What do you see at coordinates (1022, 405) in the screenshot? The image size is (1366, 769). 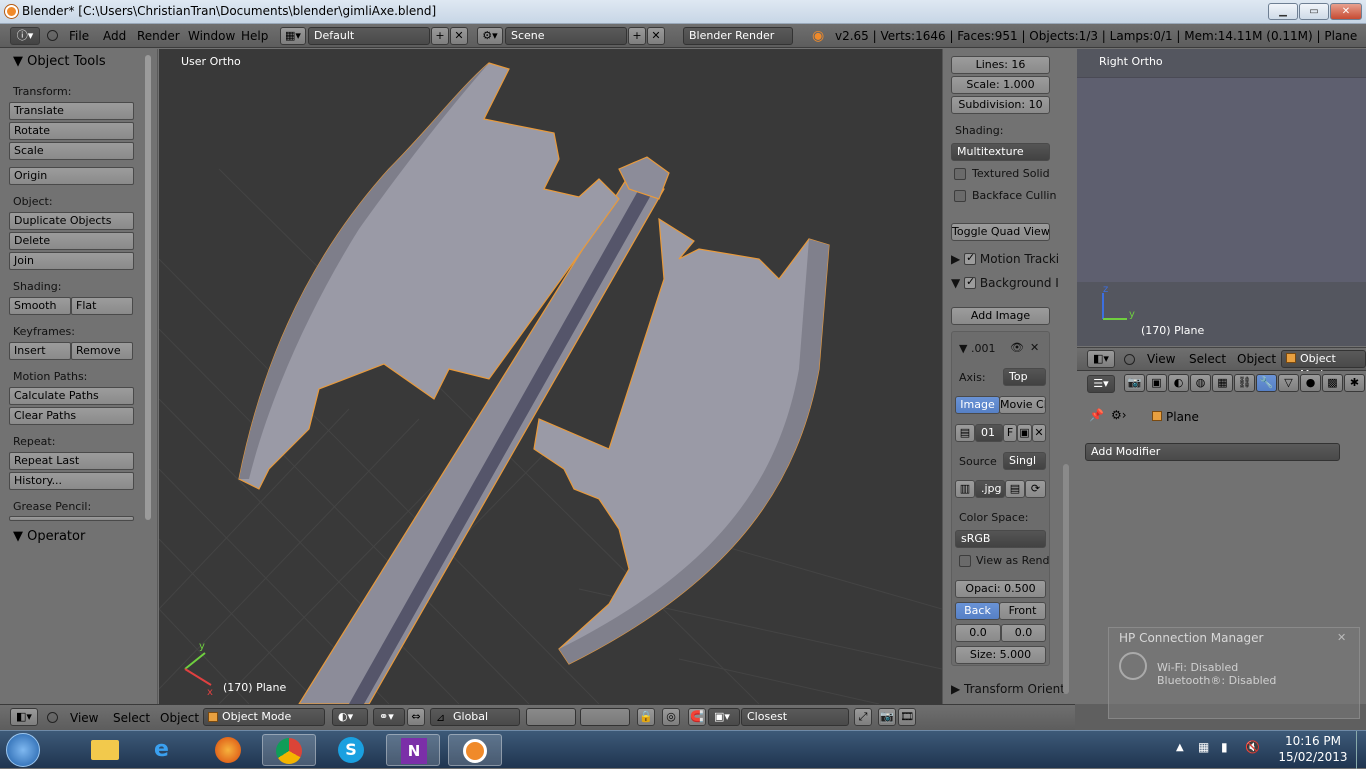 I see `tab-movie-clip: Movie Cli` at bounding box center [1022, 405].